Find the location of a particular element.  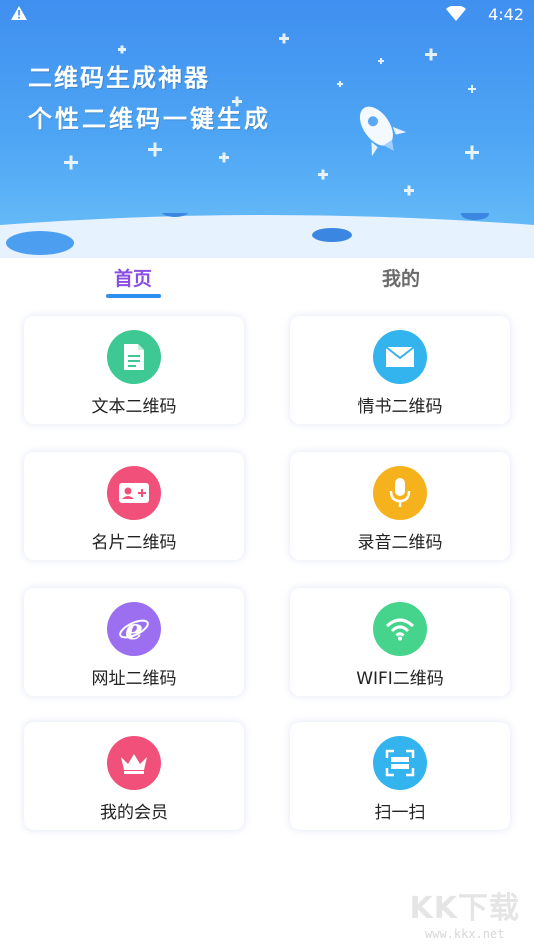

banner-subtitle: 个性二维码一键生成 is located at coordinates (149, 119).